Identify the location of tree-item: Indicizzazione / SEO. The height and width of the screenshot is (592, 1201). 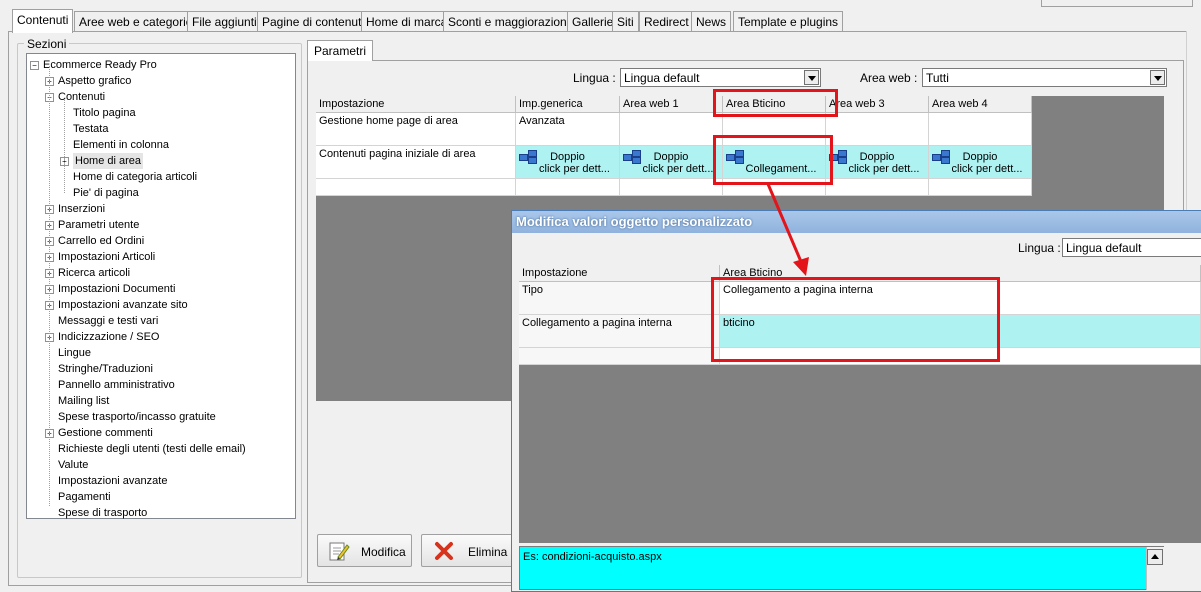
(109, 337).